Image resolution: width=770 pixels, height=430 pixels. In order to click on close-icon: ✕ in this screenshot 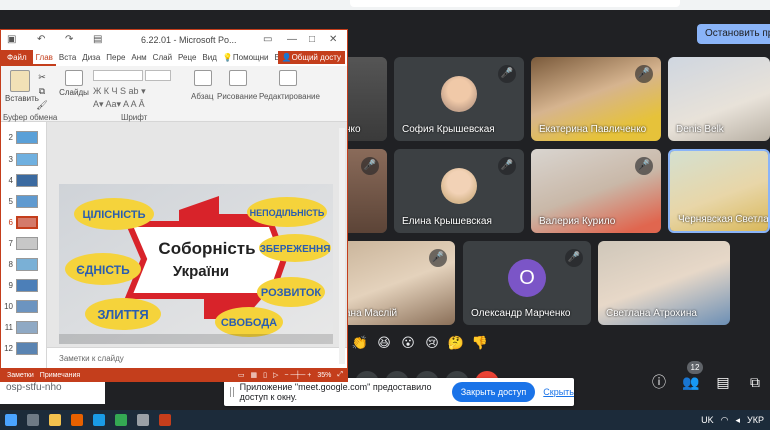, I will do `click(333, 39)`.